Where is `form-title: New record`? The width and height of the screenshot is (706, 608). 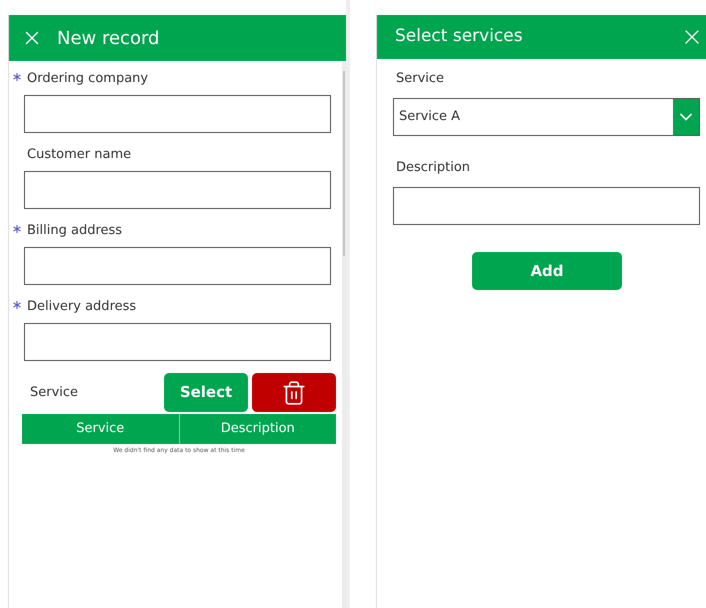
form-title: New record is located at coordinates (108, 38).